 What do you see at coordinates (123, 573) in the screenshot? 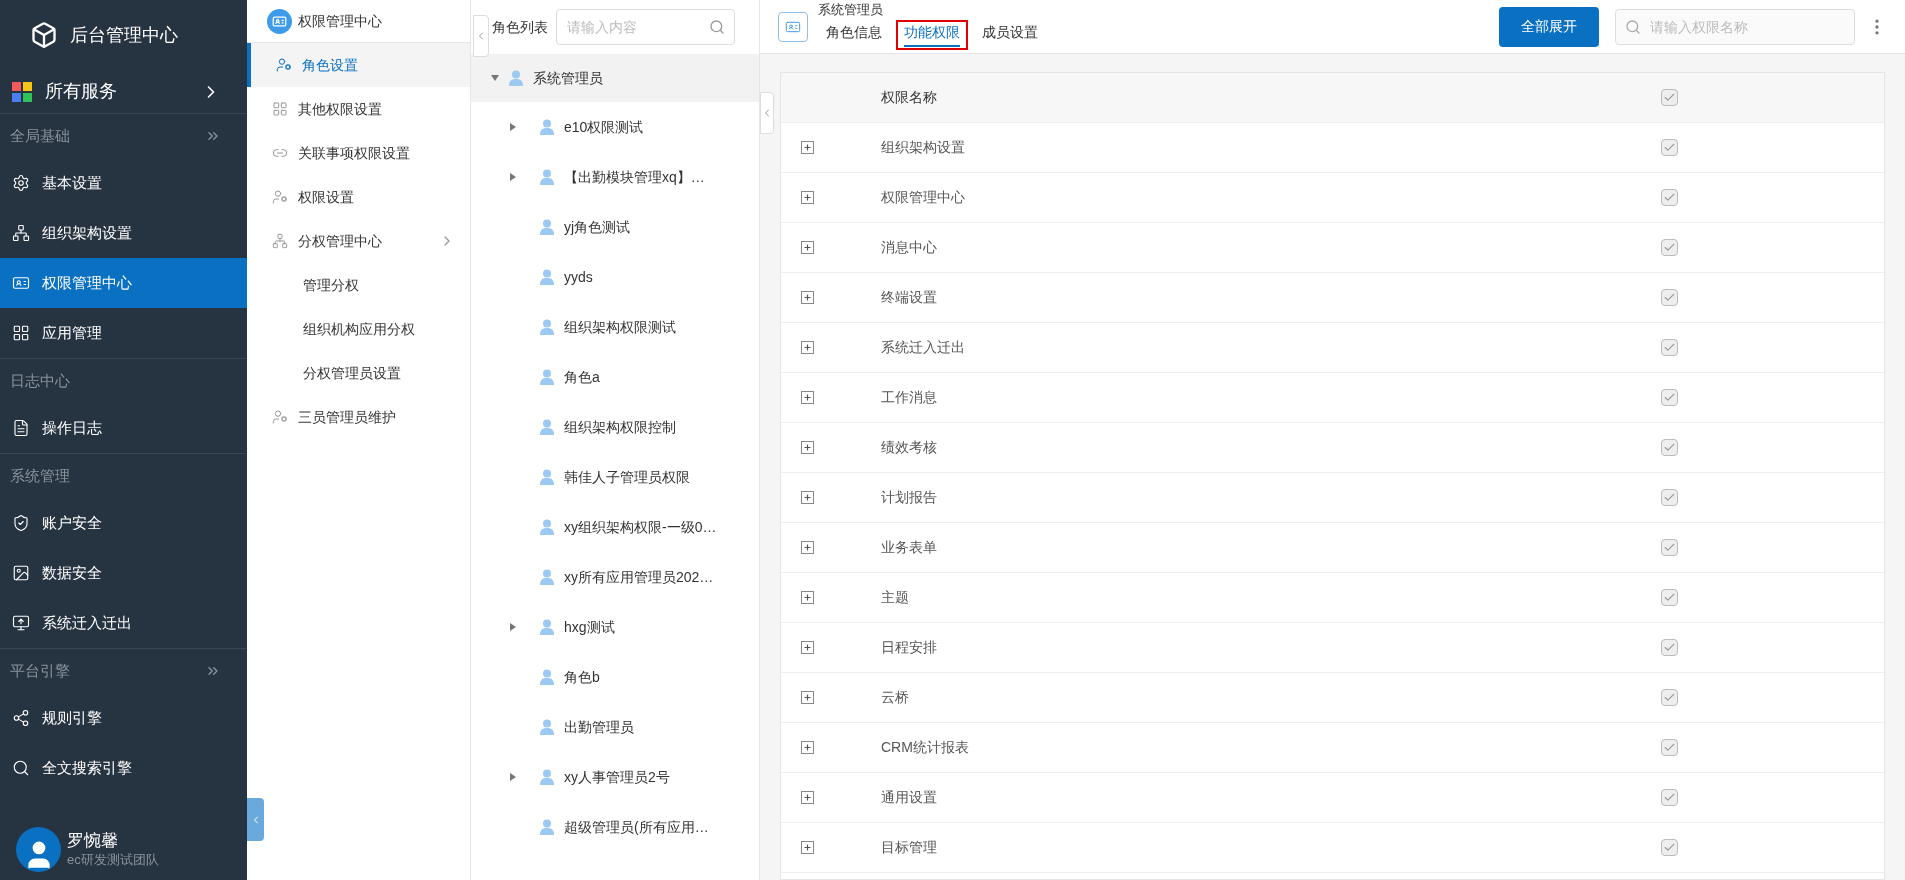
I see `sidebar-item: 数据安全` at bounding box center [123, 573].